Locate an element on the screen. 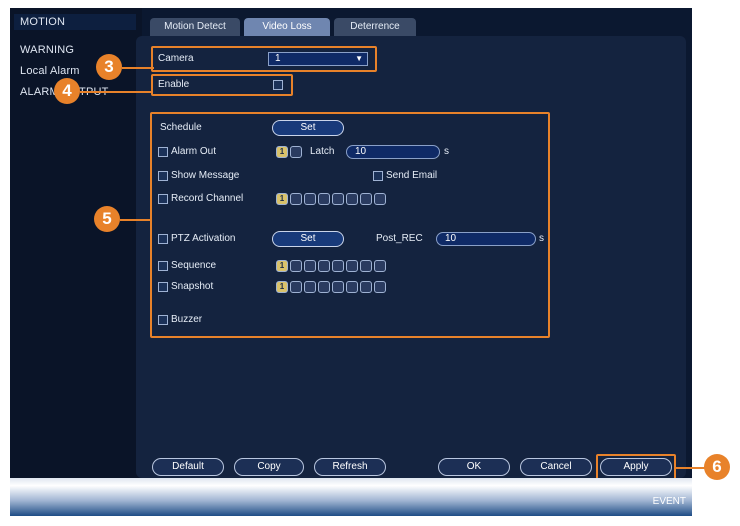 Image resolution: width=740 pixels, height=526 pixels. callout-text: 6 is located at coordinates (717, 466).